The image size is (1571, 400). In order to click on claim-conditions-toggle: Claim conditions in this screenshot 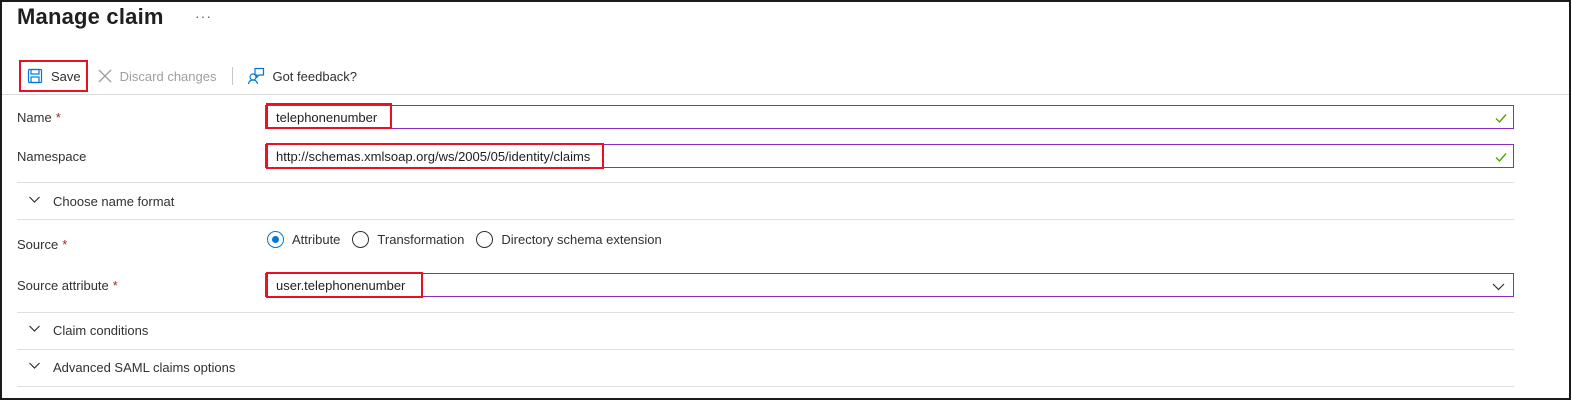, I will do `click(88, 330)`.